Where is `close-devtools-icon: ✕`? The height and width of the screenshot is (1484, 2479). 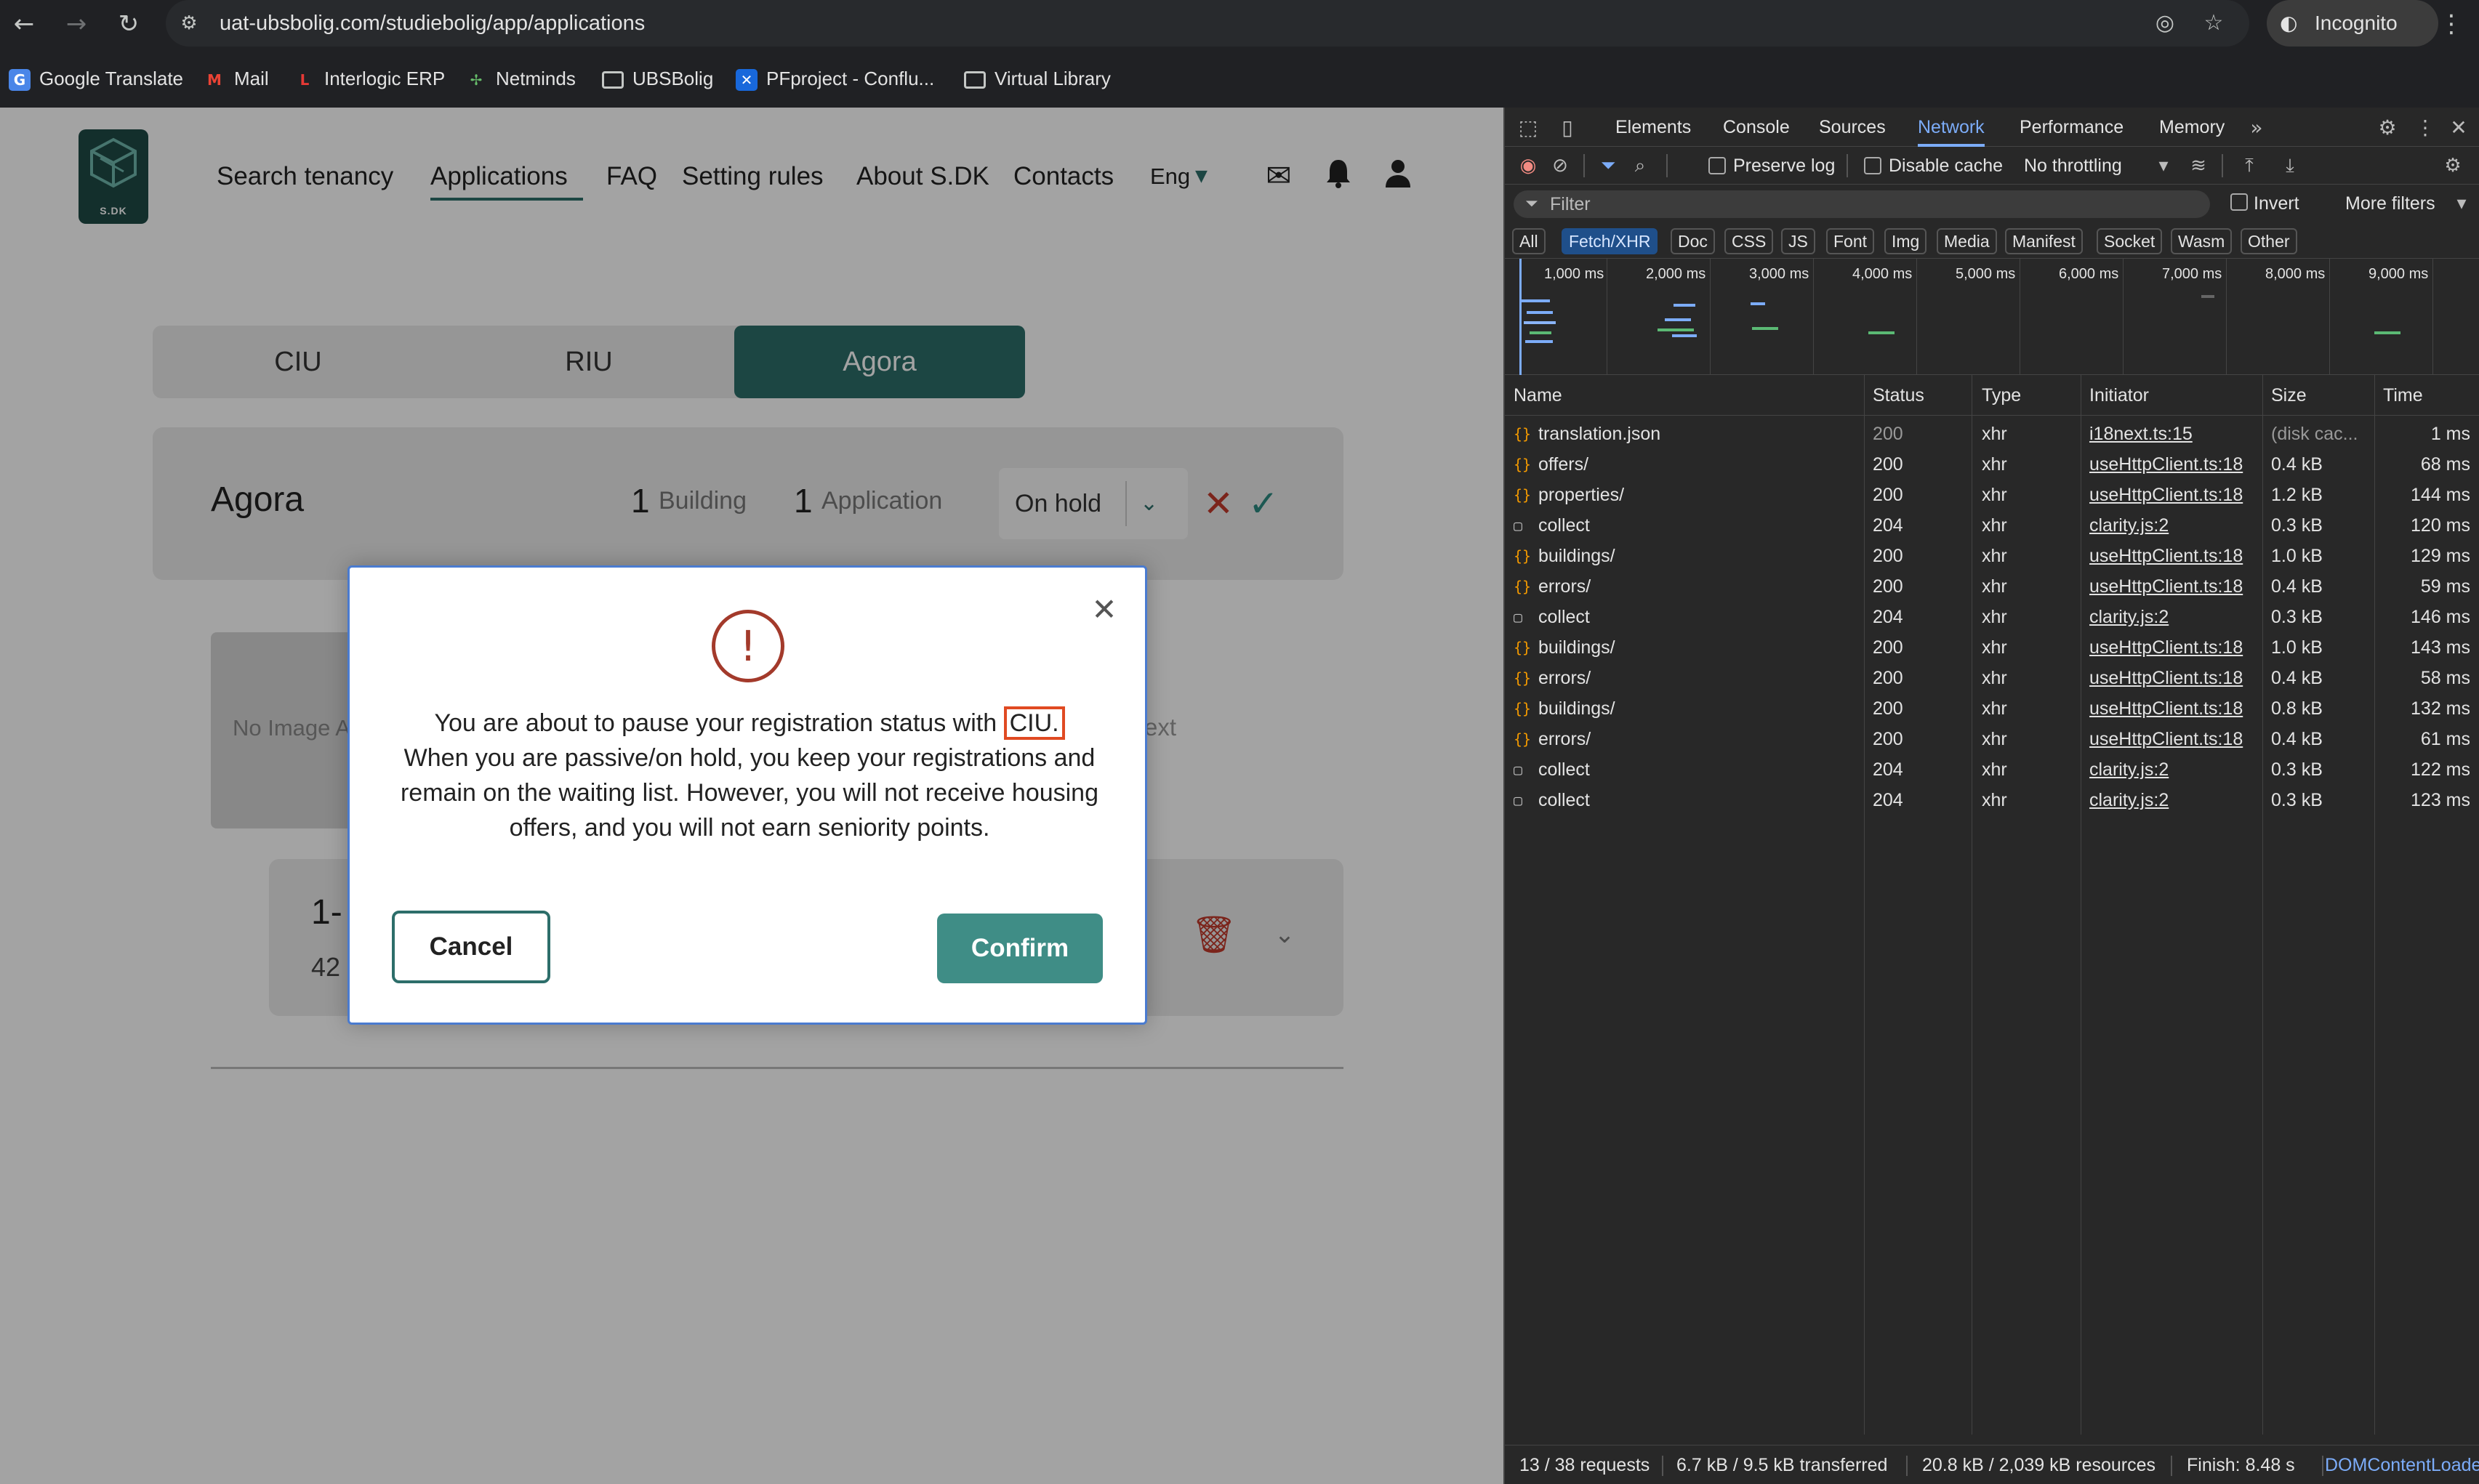 close-devtools-icon: ✕ is located at coordinates (2458, 128).